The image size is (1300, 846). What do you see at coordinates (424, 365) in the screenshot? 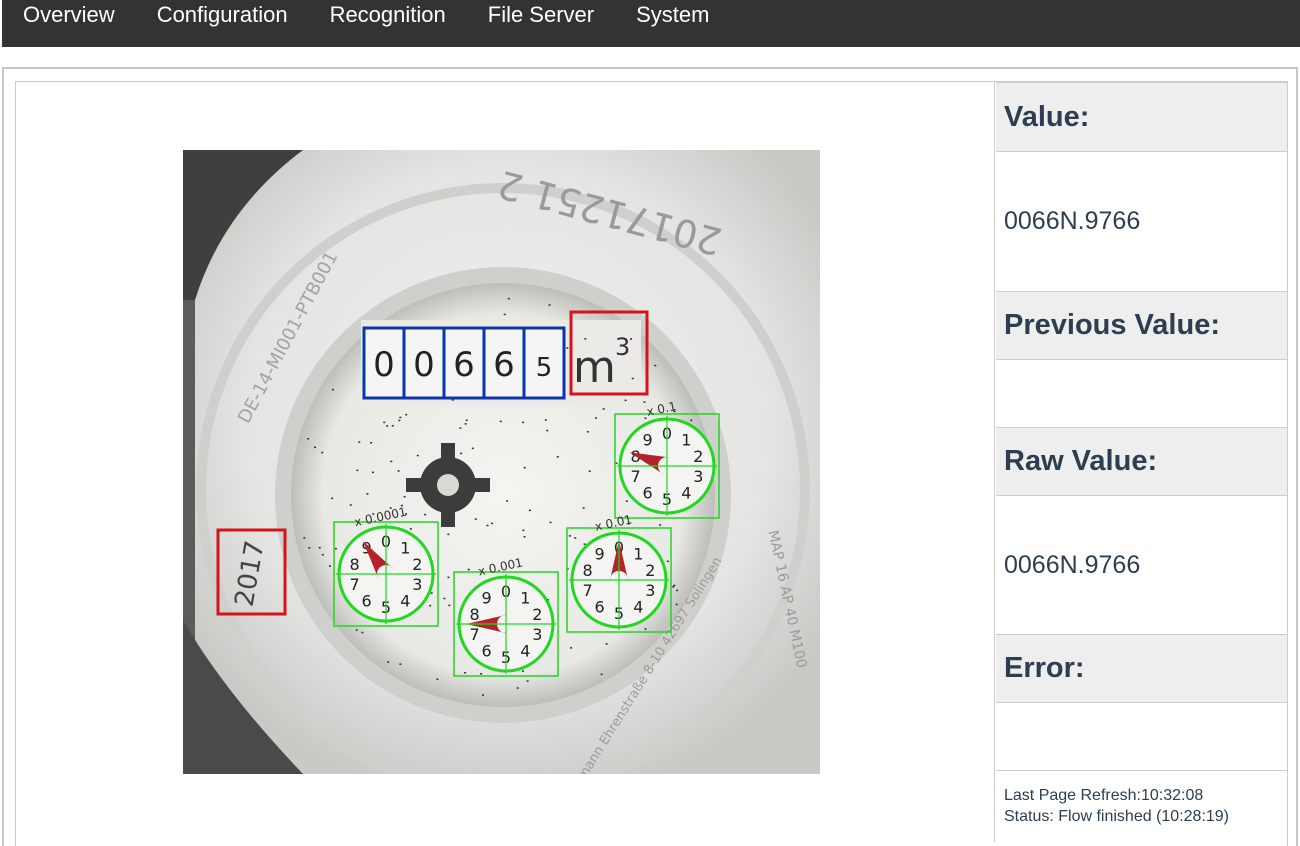
I see `digit-2: 0` at bounding box center [424, 365].